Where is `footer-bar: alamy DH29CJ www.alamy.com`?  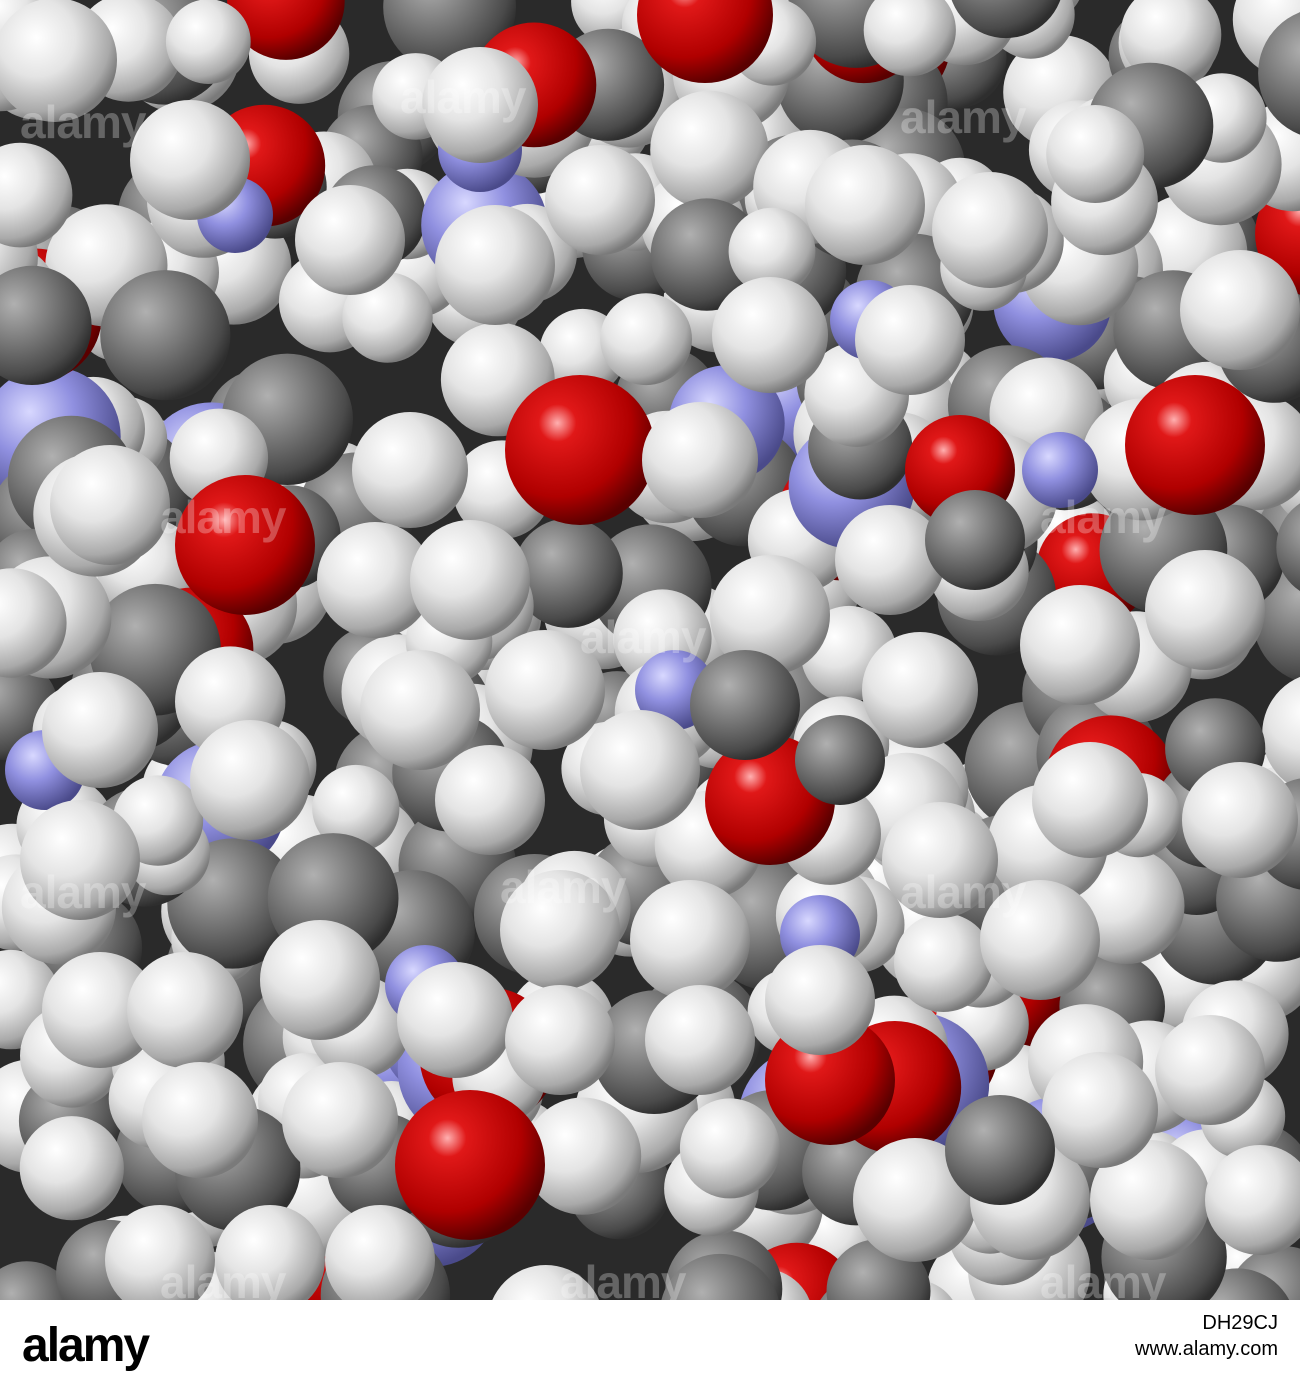 footer-bar: alamy DH29CJ www.alamy.com is located at coordinates (650, 1345).